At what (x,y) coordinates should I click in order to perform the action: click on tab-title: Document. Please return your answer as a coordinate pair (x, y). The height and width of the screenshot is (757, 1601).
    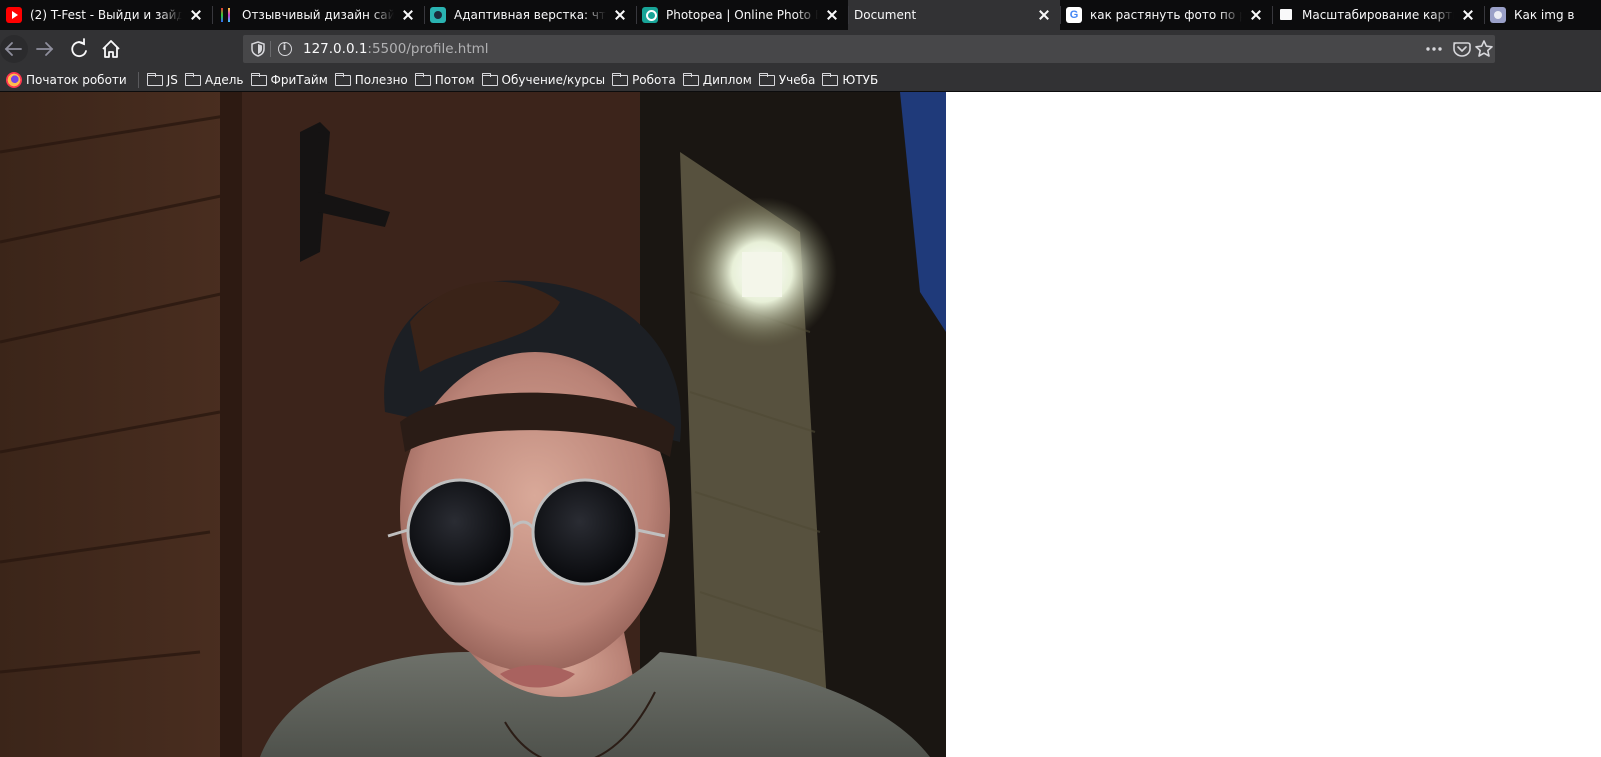
    Looking at the image, I should click on (885, 15).